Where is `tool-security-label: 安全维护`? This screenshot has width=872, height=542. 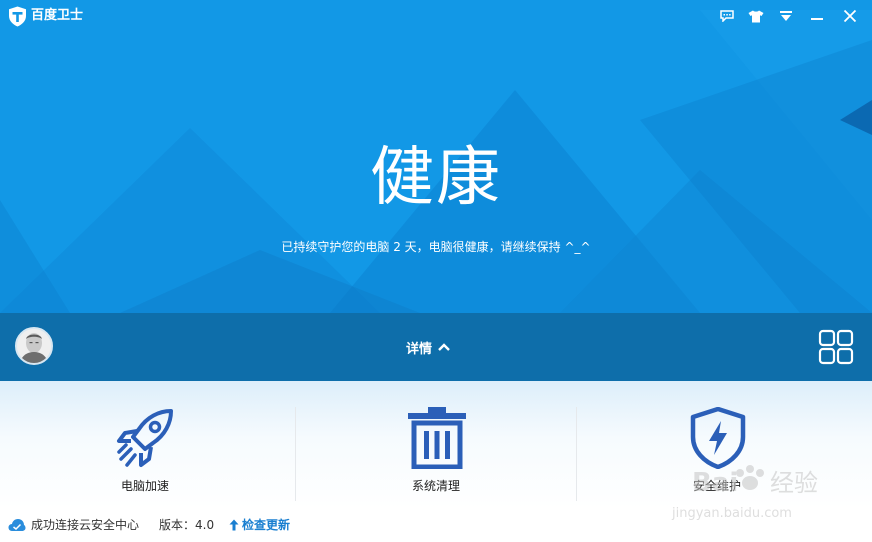 tool-security-label: 安全维护 is located at coordinates (716, 486).